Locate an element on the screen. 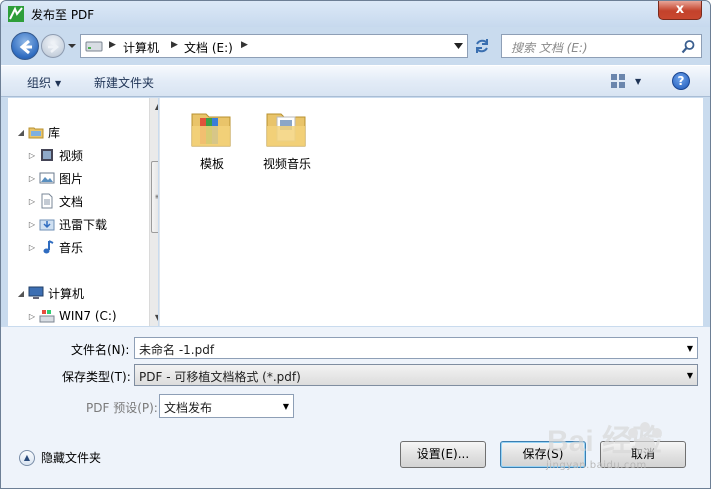 The image size is (711, 489). preset-label: PDF 预设(P): is located at coordinates (122, 408).